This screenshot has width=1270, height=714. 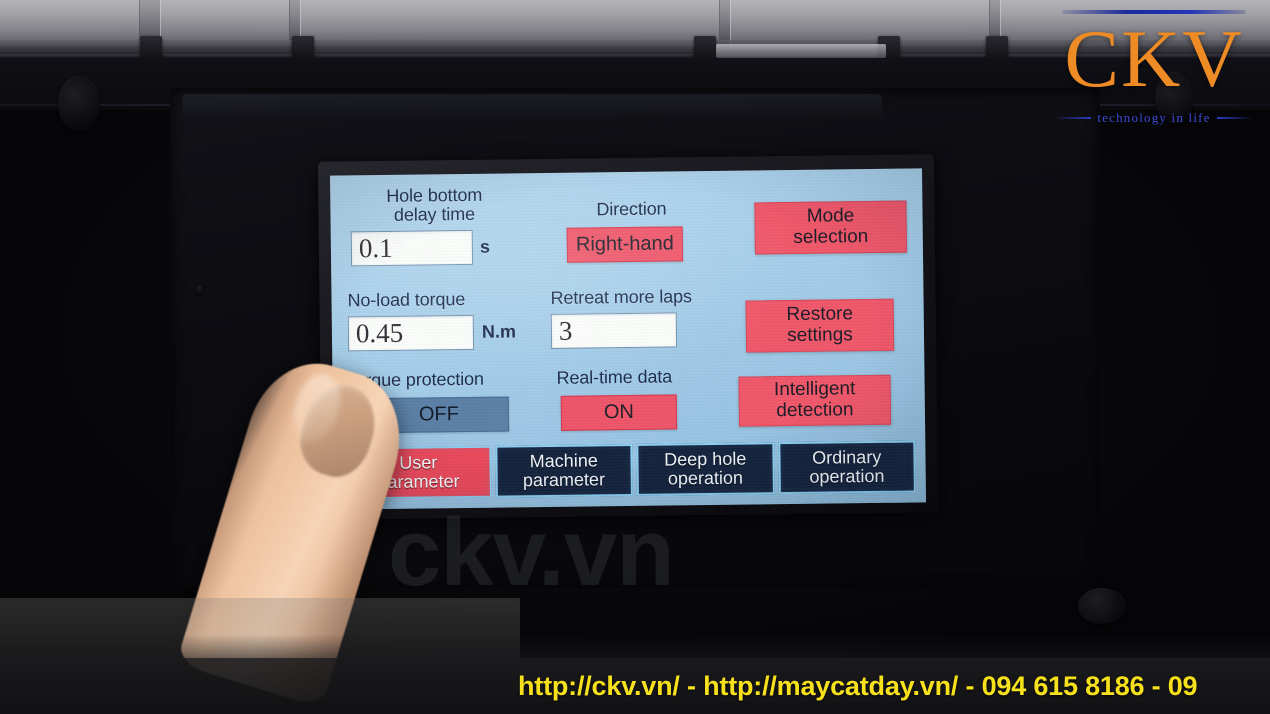 I want to click on unit-hole-bottom-delay-time: s, so click(x=485, y=247).